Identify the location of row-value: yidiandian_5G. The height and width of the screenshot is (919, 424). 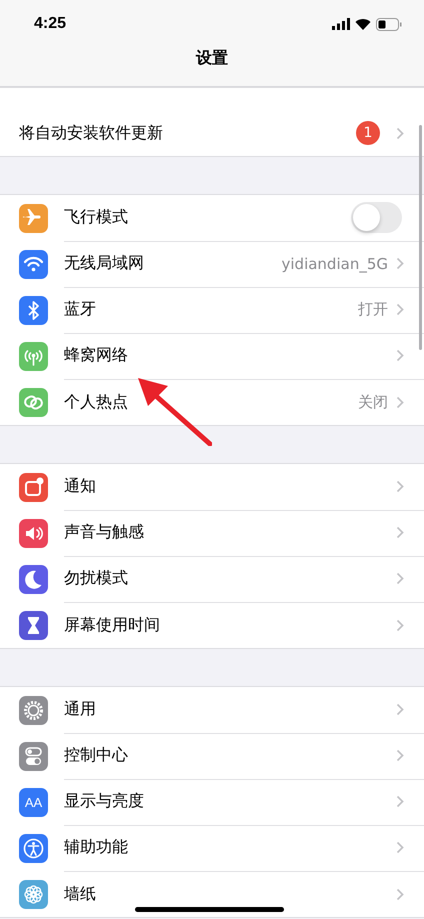
(335, 263).